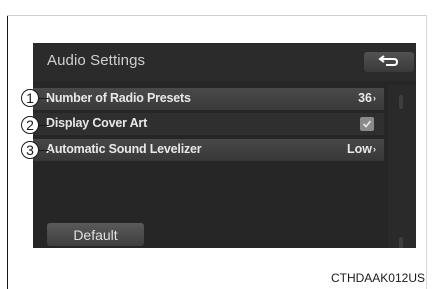 Image resolution: width=434 pixels, height=289 pixels. I want to click on callout-2: 2, so click(30, 125).